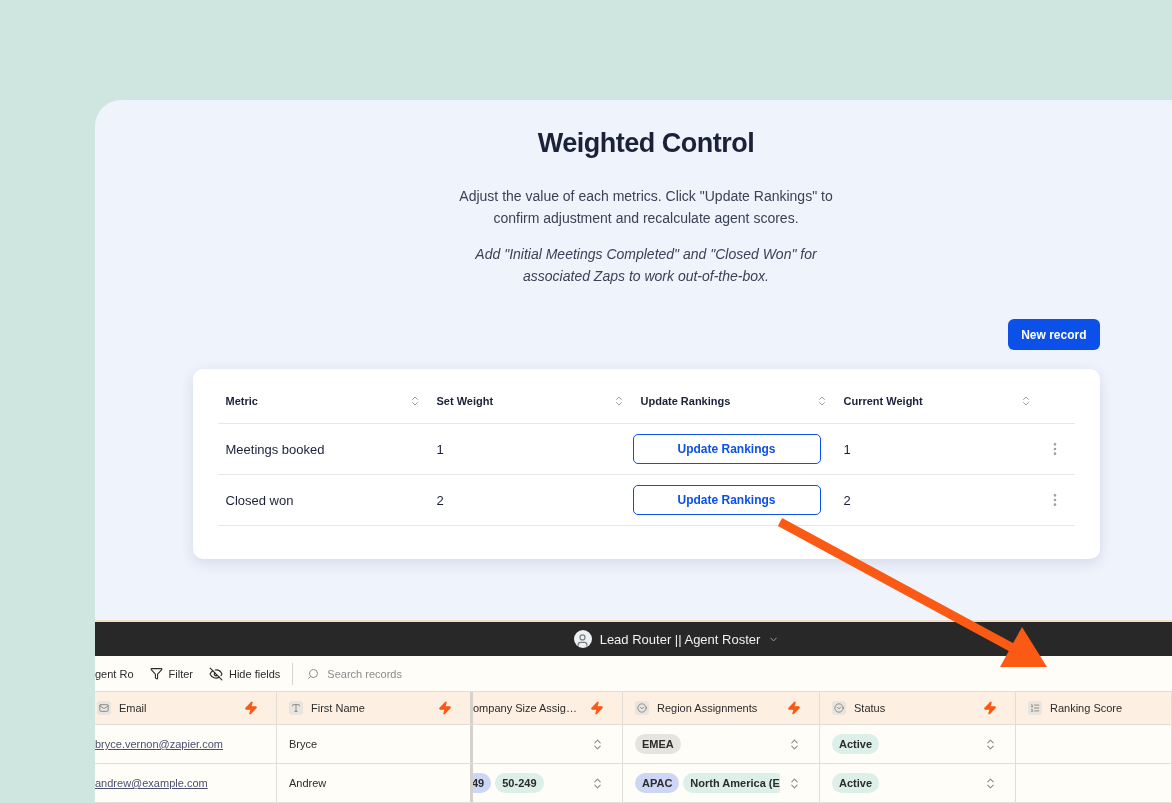  Describe the element at coordinates (582, 639) in the screenshot. I see `avatar-icon` at that location.